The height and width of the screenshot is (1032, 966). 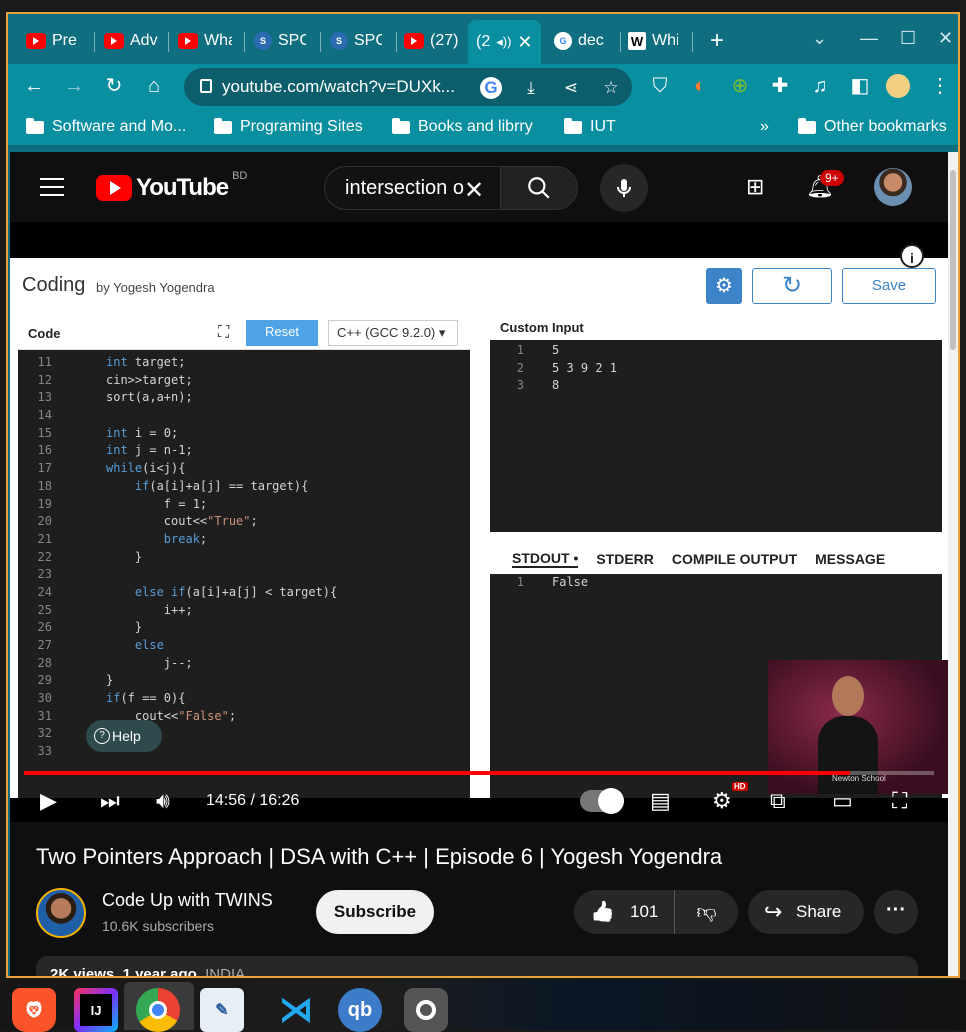 I want to click on play-icon: ▶, so click(x=48, y=801).